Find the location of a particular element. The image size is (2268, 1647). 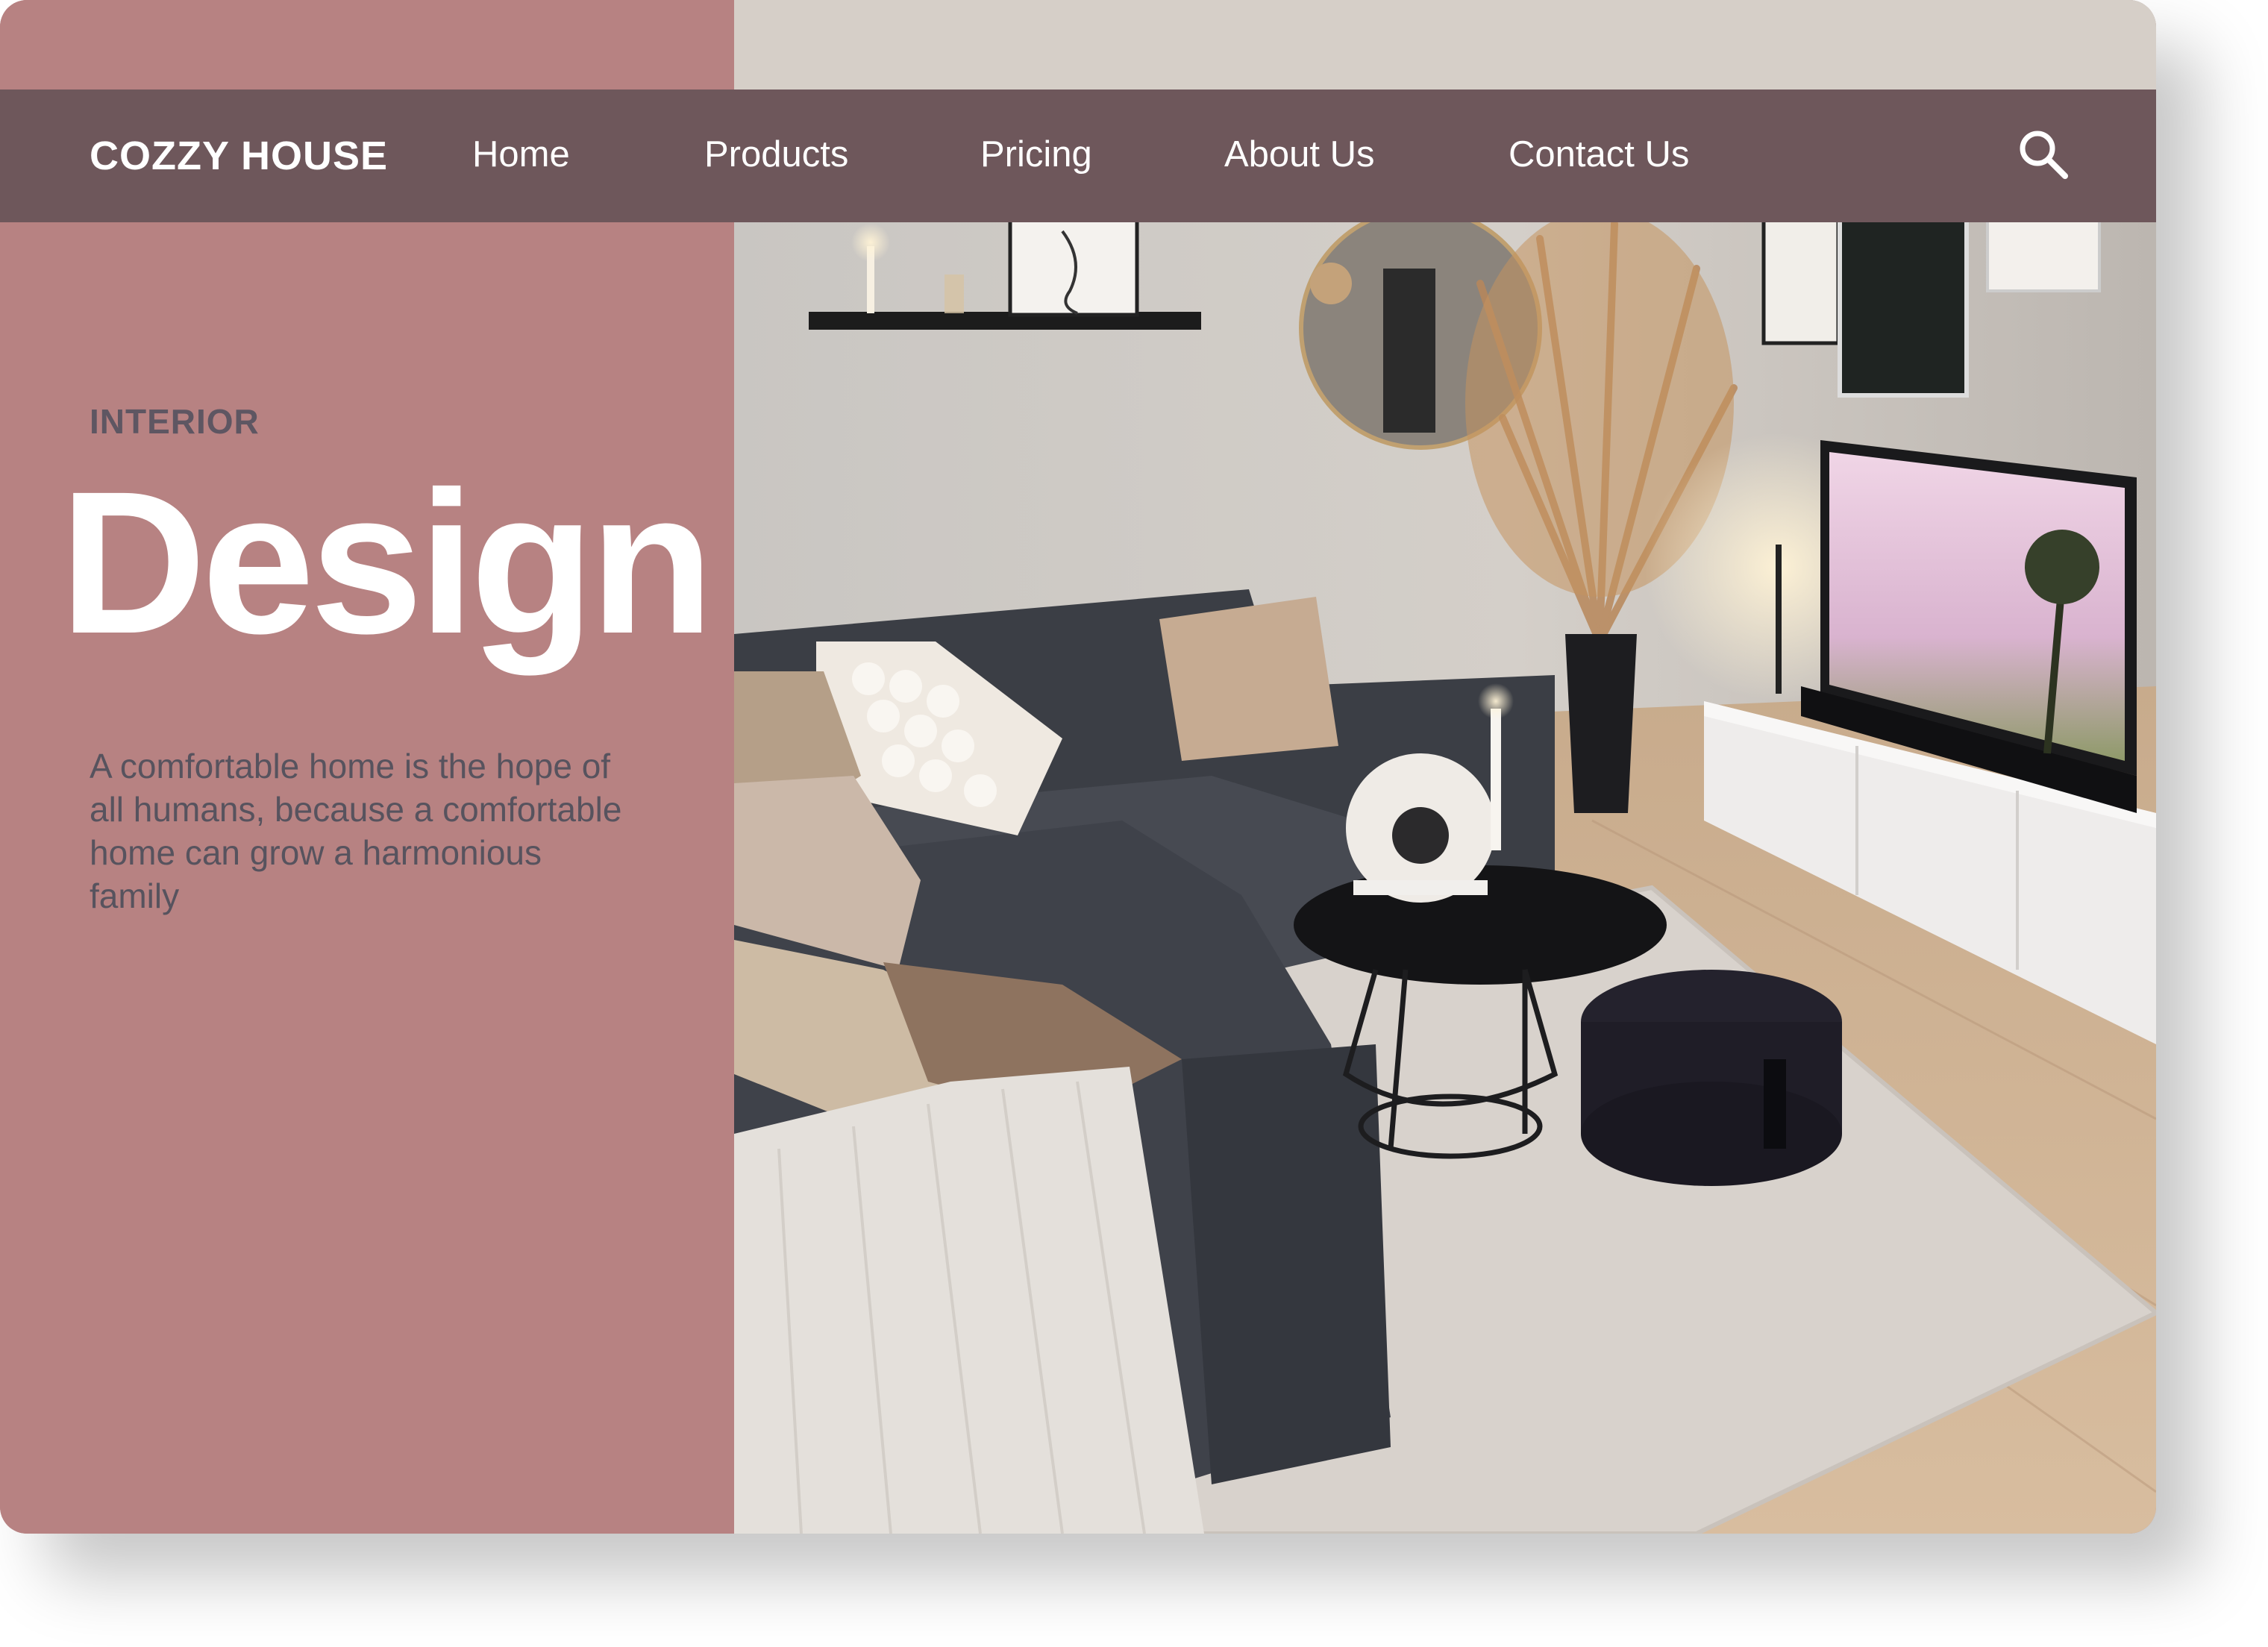

nav-link-contact-us: Contact Us is located at coordinates (1599, 156).